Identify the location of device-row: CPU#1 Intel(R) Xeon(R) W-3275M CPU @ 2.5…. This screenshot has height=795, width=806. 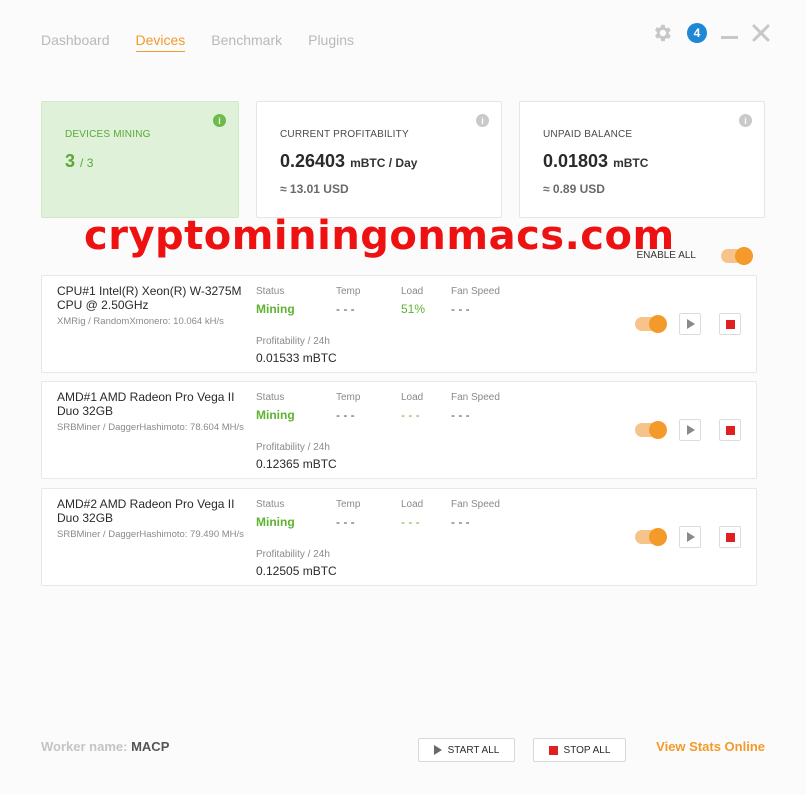
(399, 324).